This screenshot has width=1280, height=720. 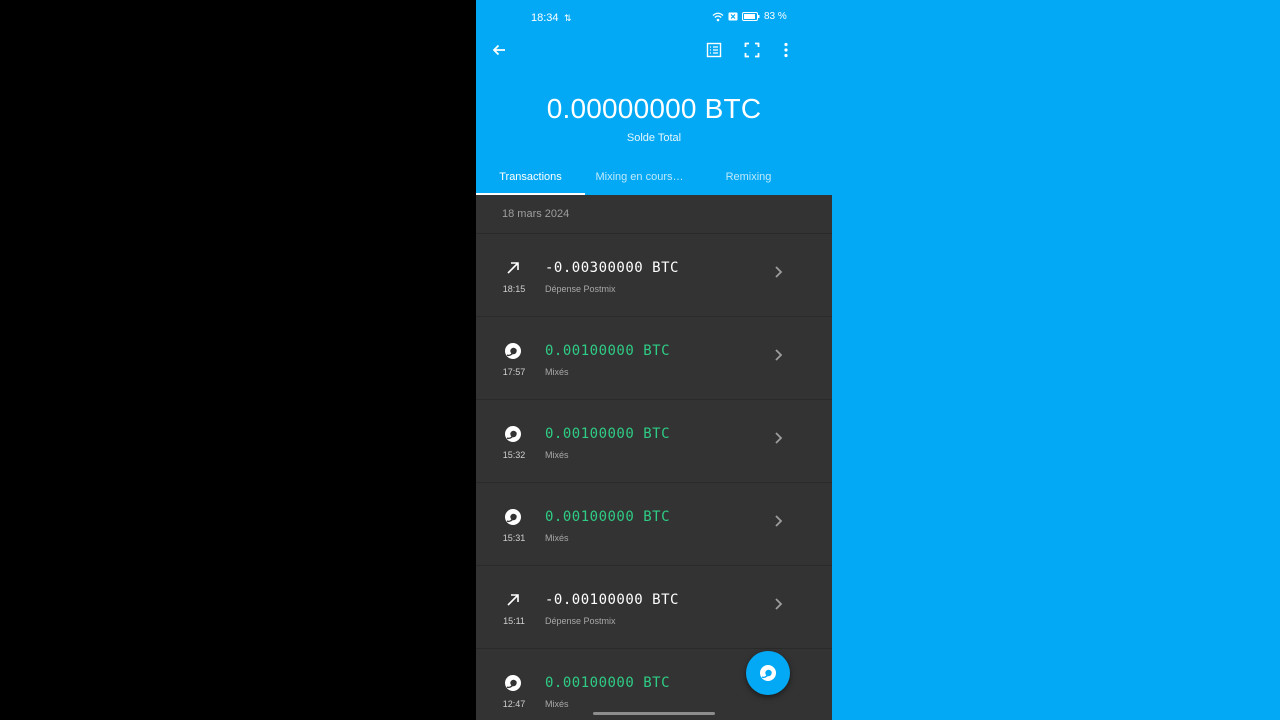 I want to click on scan-button, so click(x=752, y=50).